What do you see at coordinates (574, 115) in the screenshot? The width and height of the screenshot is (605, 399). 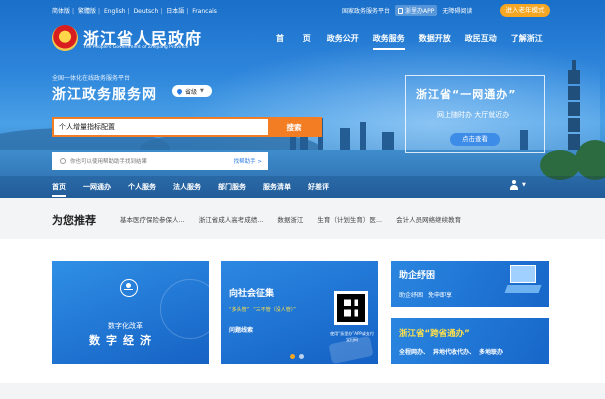 I see `pagoda` at bounding box center [574, 115].